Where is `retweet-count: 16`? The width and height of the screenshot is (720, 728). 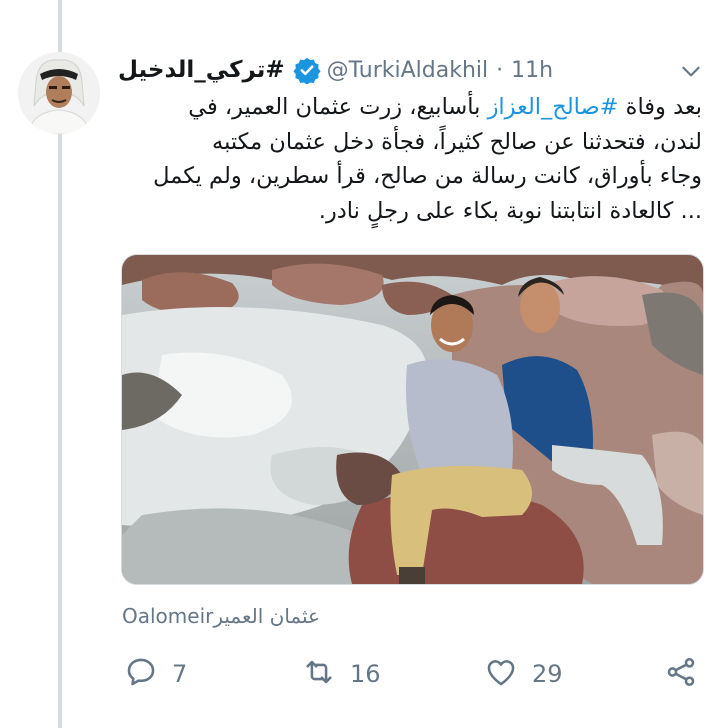 retweet-count: 16 is located at coordinates (365, 674).